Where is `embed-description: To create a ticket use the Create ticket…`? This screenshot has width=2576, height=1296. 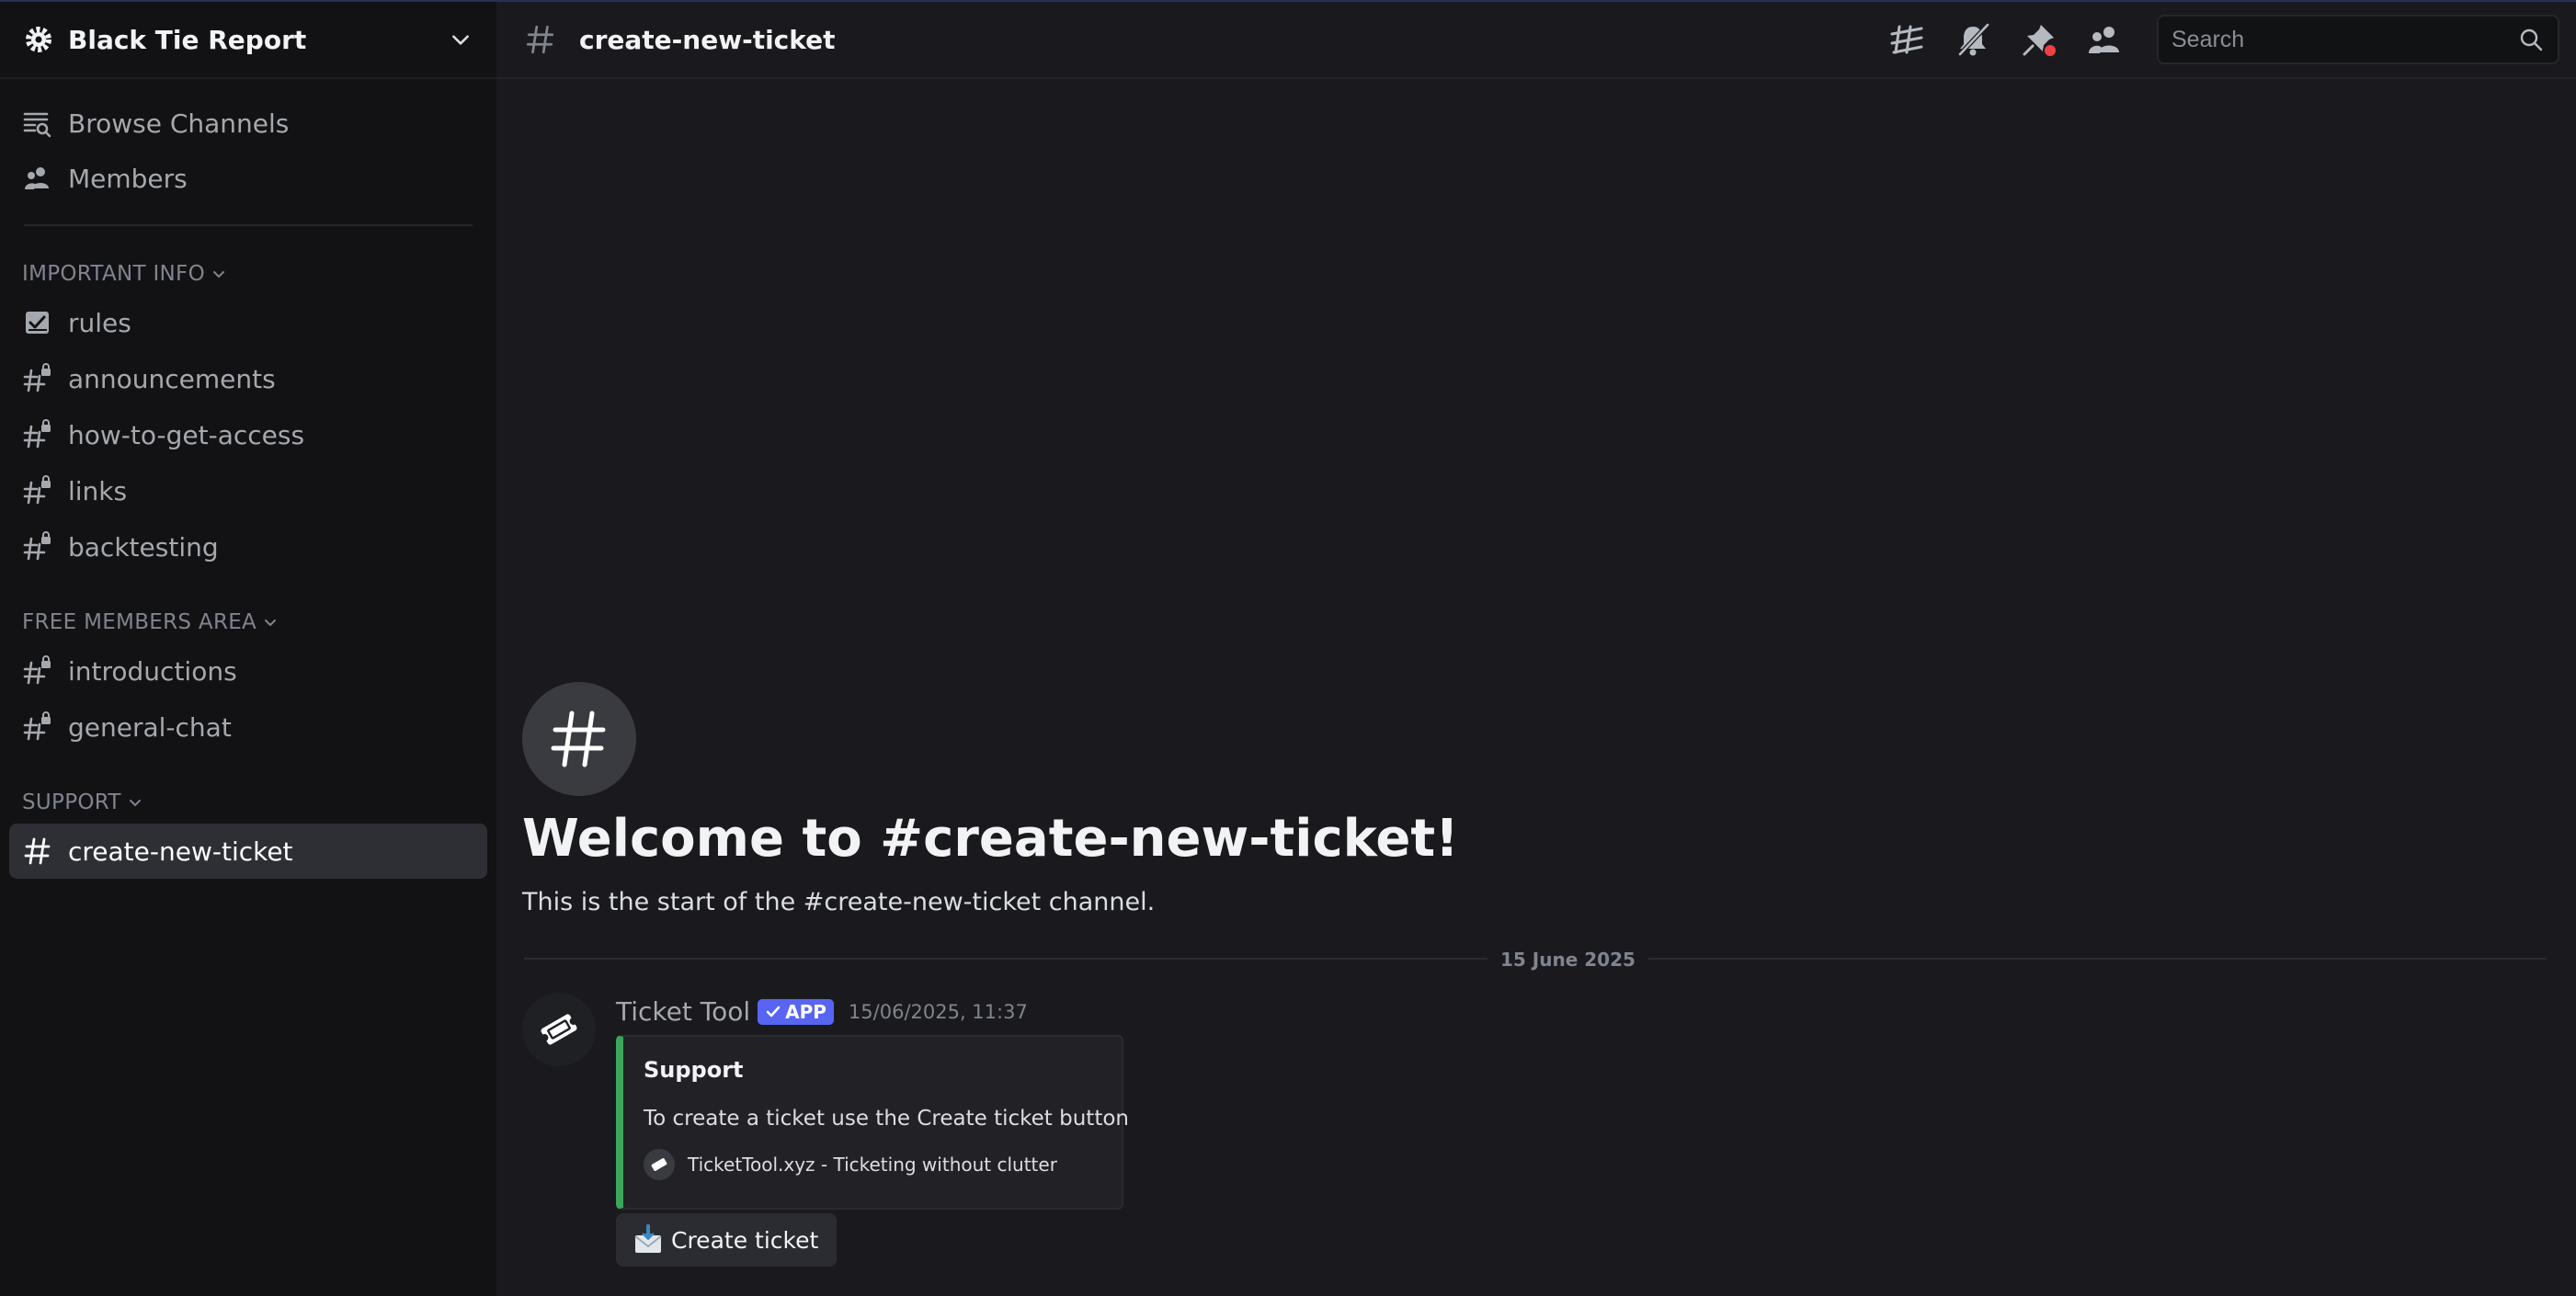
embed-description: To create a ticket use the Create ticket… is located at coordinates (886, 1119).